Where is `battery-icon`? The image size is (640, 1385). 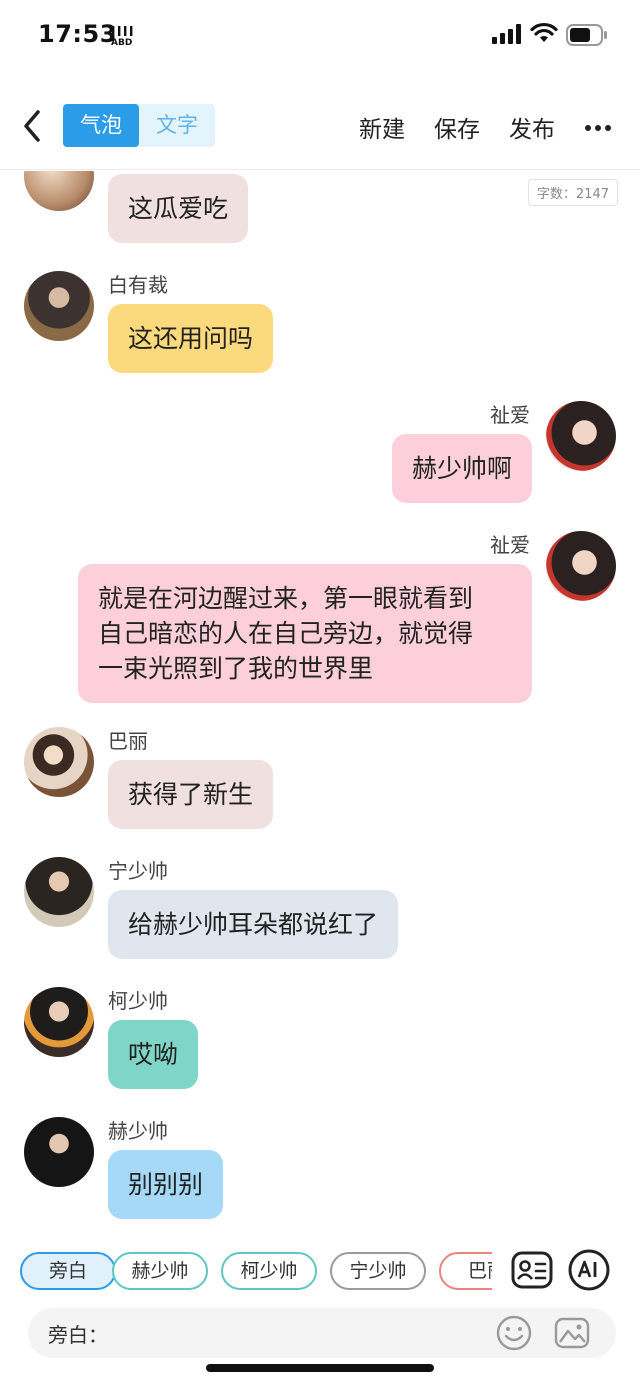 battery-icon is located at coordinates (586, 35).